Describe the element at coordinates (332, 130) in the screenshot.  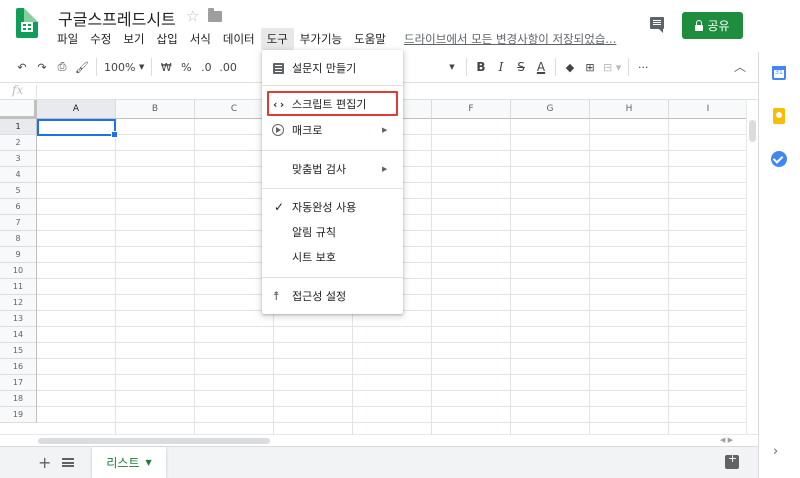
I see `menu-item-macros: 매크로 ▶` at that location.